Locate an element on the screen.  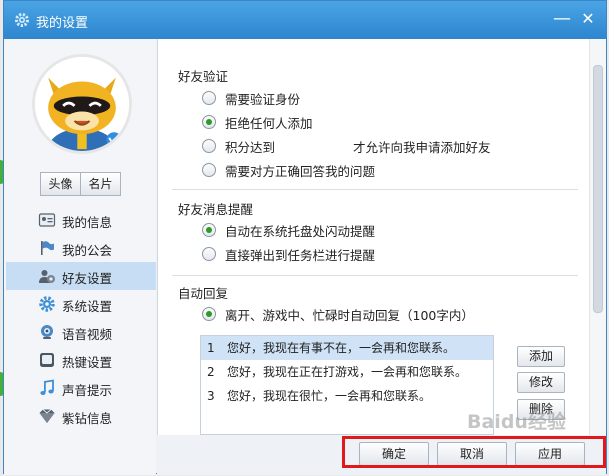
vertical-scrollbar is located at coordinates (597, 237).